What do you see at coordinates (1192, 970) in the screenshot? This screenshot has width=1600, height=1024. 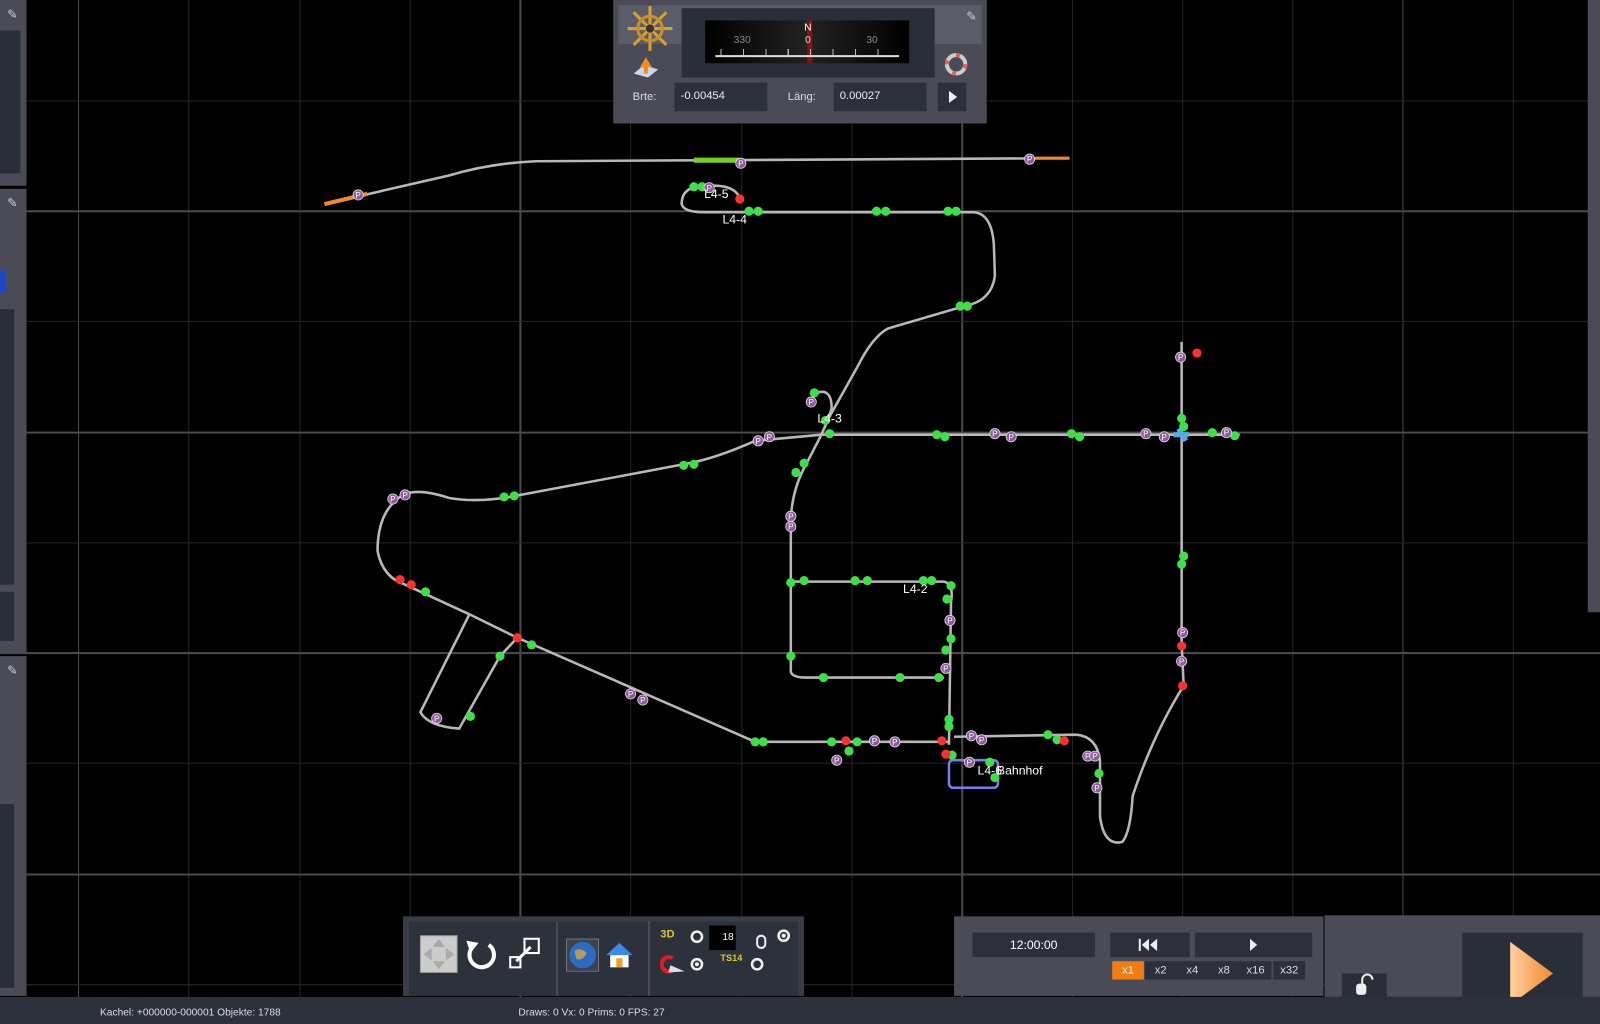 I see `speed-x4-button: x4` at bounding box center [1192, 970].